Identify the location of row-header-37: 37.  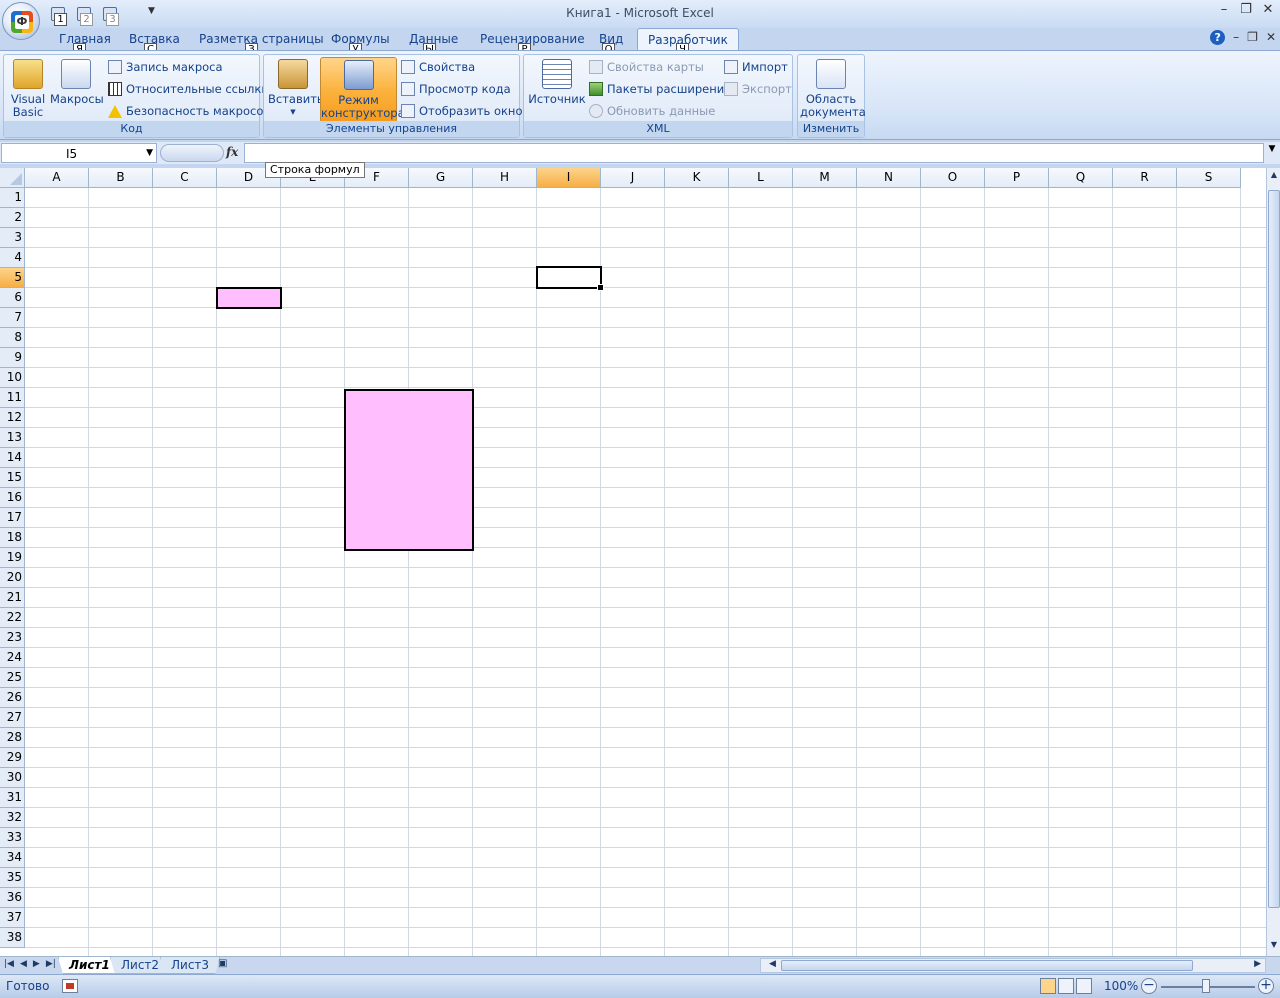
(12, 918).